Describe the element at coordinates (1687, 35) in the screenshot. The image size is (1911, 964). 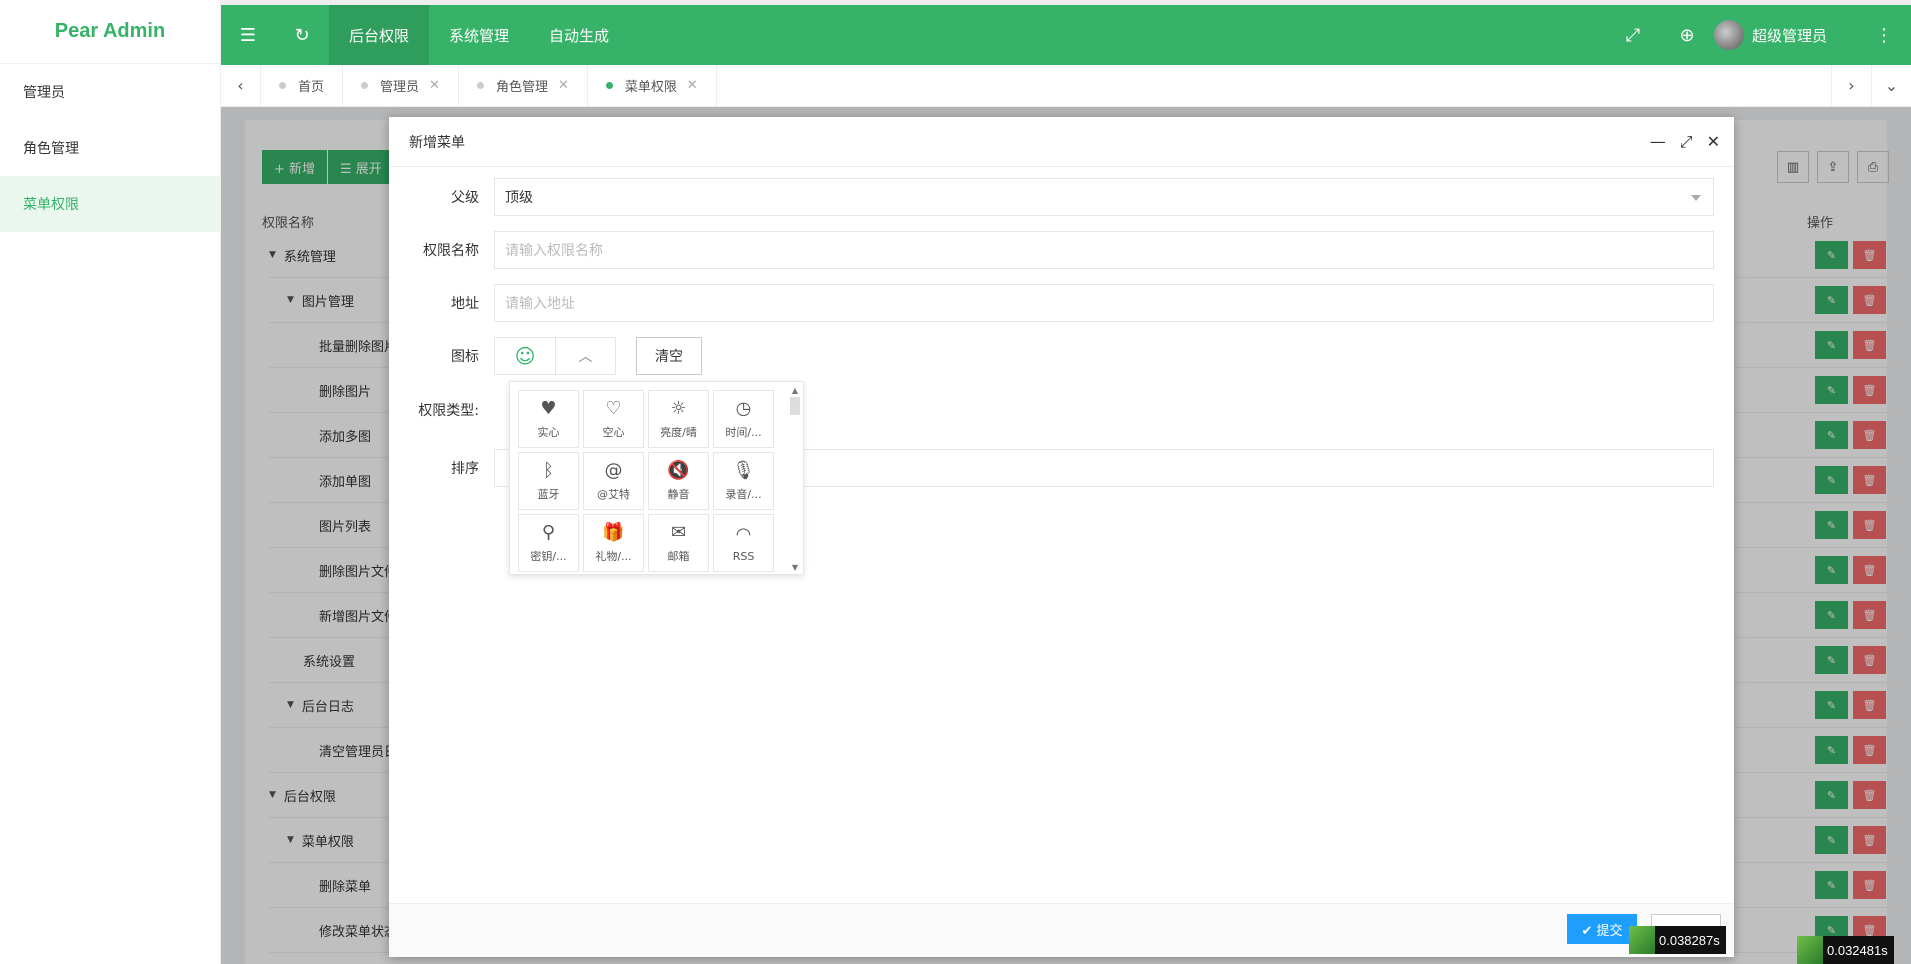
I see `globe-icon: ⊕` at that location.